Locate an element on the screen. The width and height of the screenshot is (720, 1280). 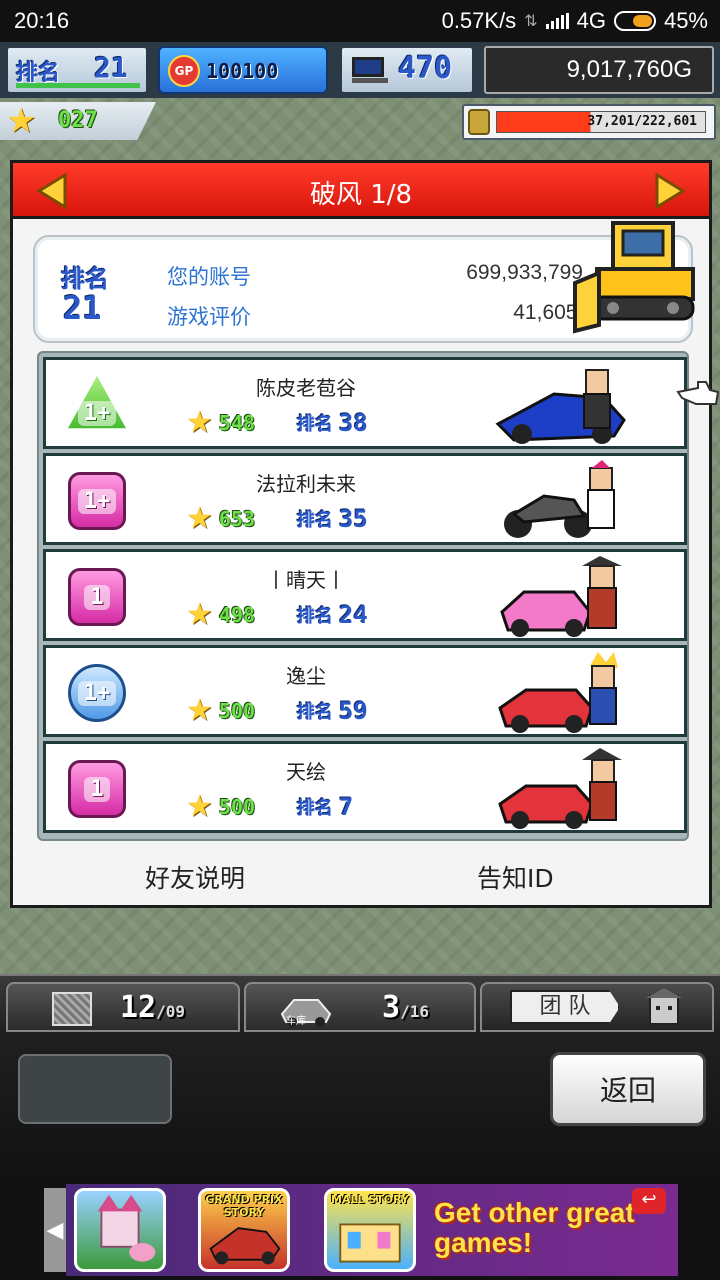
stars-value: 027 is located at coordinates (78, 120).